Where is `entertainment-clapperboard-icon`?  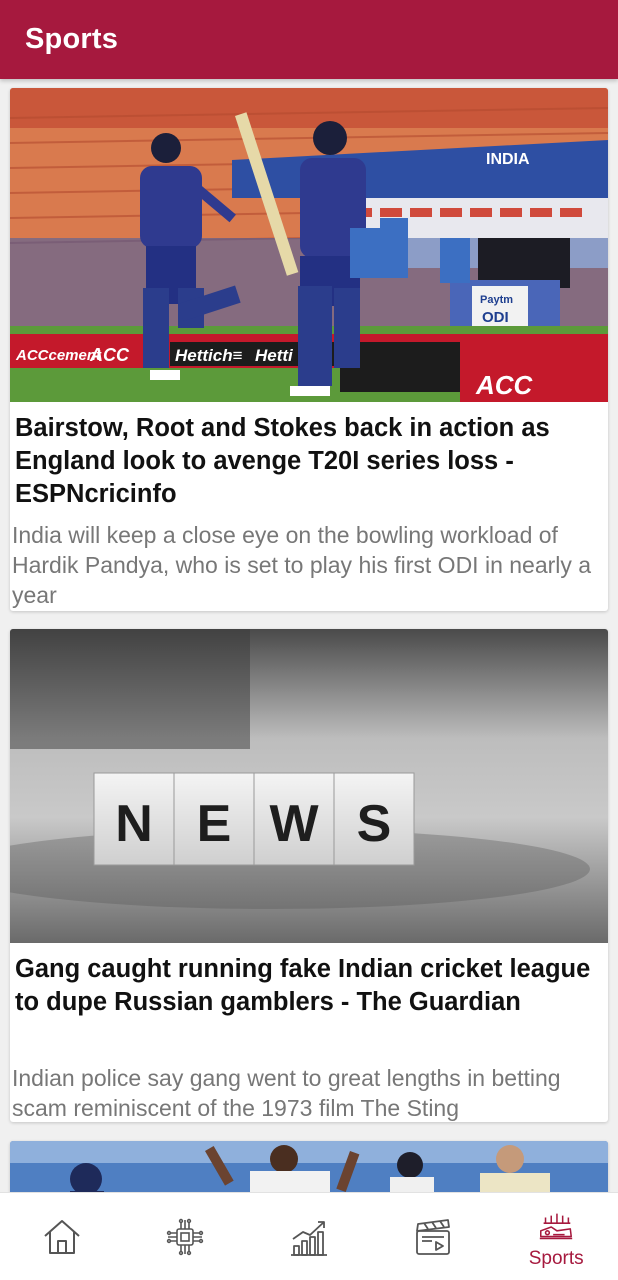
entertainment-clapperboard-icon is located at coordinates (432, 1237).